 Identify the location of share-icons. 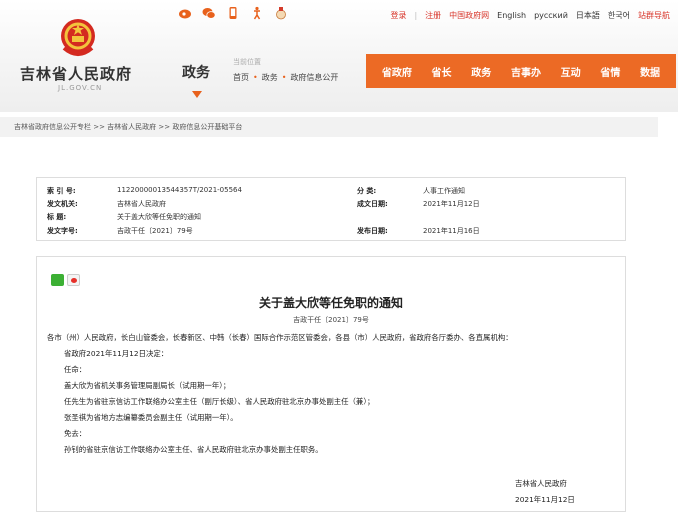
(65, 280).